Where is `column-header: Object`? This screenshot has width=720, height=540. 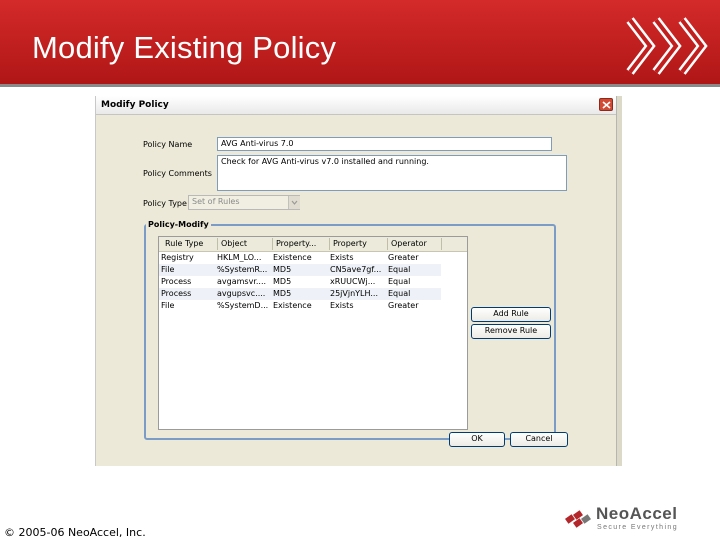 column-header: Object is located at coordinates (246, 243).